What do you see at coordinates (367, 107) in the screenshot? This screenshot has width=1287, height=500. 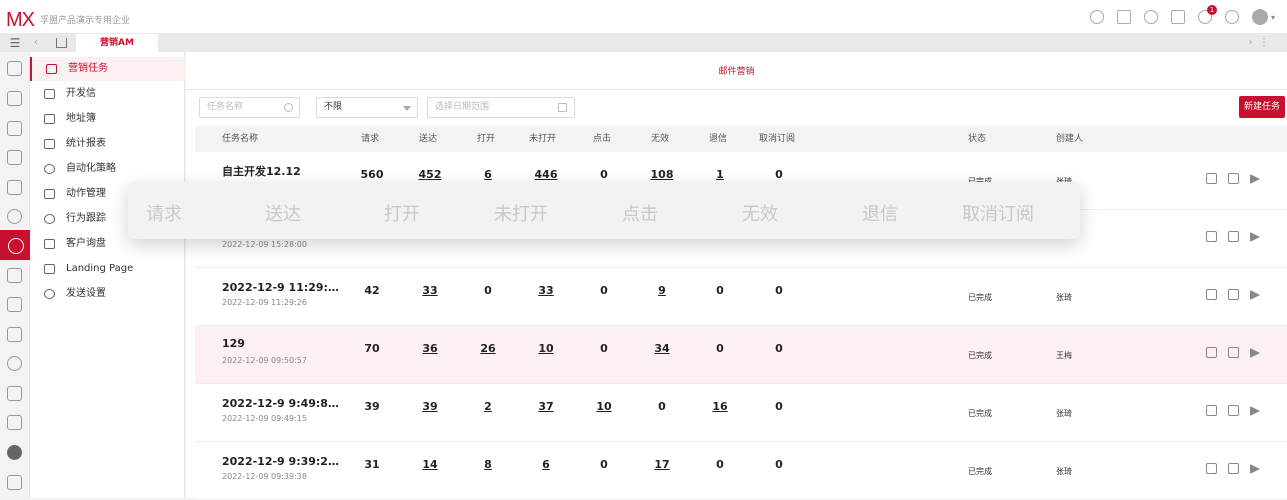 I see `status-select: 不限` at bounding box center [367, 107].